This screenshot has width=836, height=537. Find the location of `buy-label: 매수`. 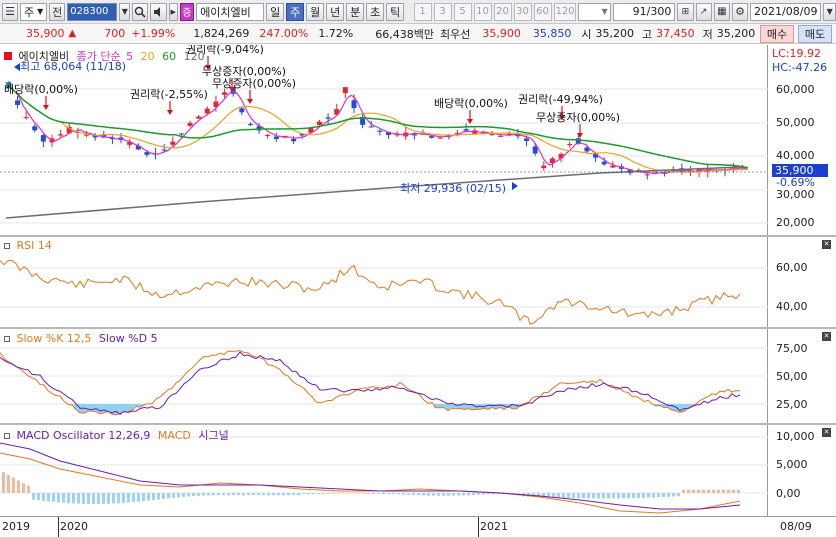

buy-label: 매수 is located at coordinates (777, 34).